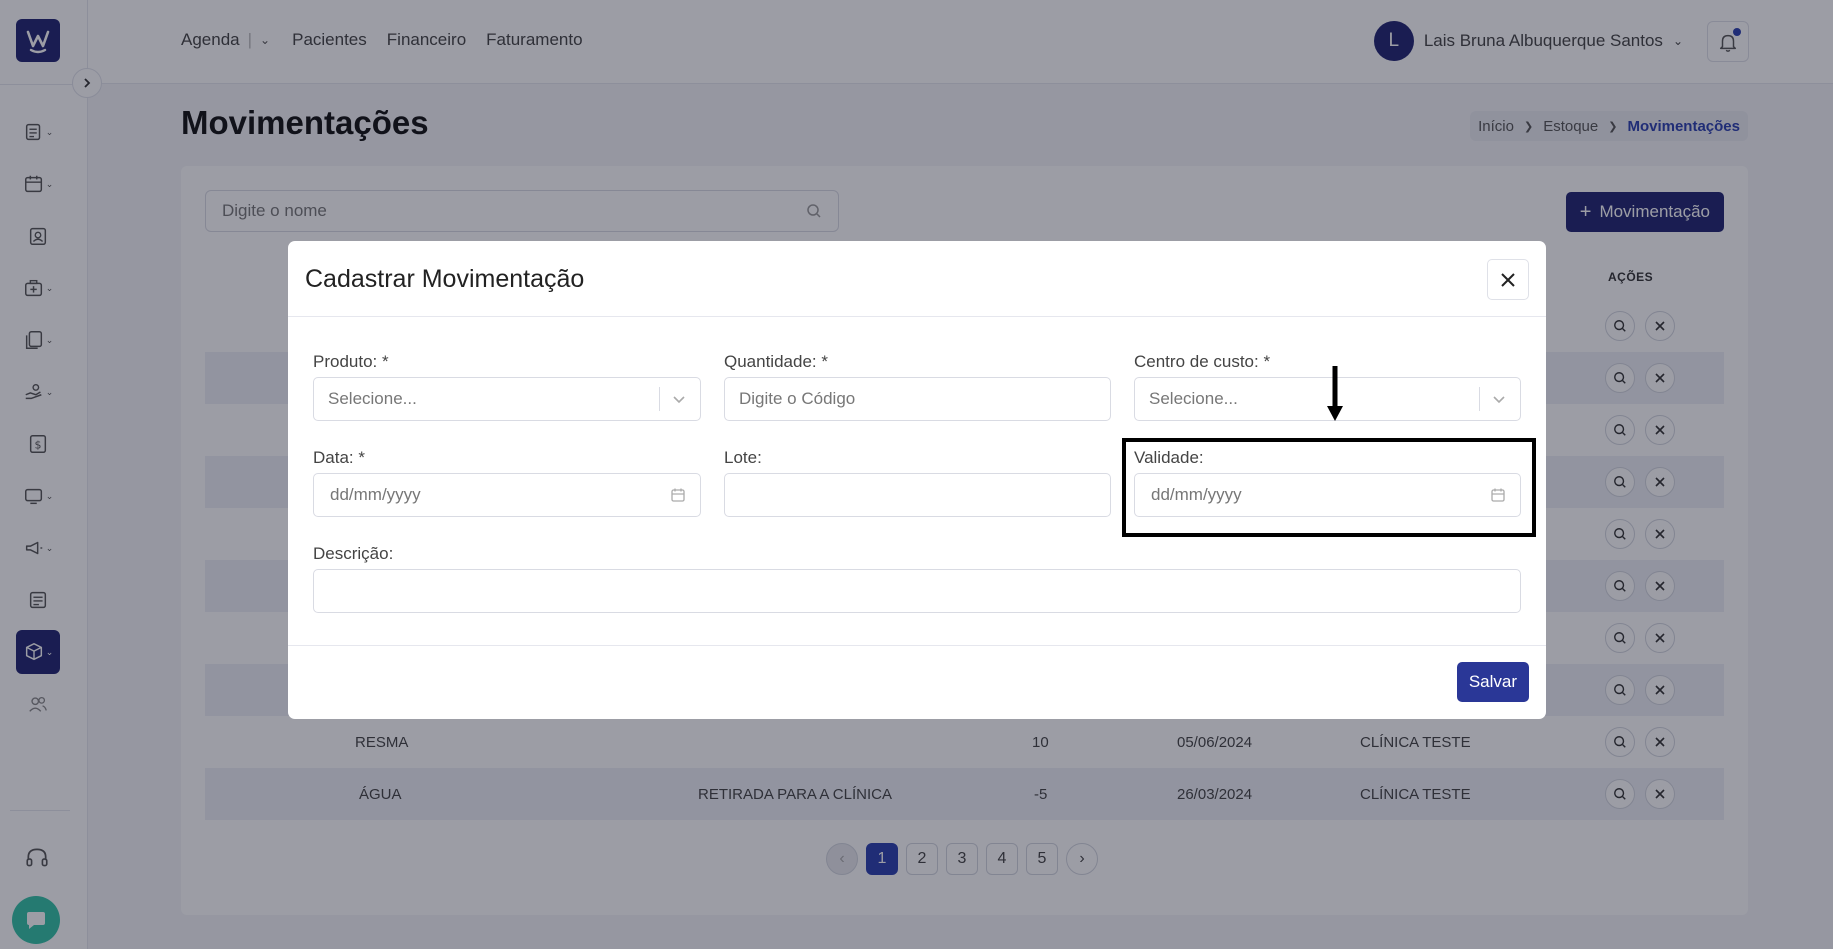 The height and width of the screenshot is (949, 1833). Describe the element at coordinates (678, 495) in the screenshot. I see `calendar-icon` at that location.